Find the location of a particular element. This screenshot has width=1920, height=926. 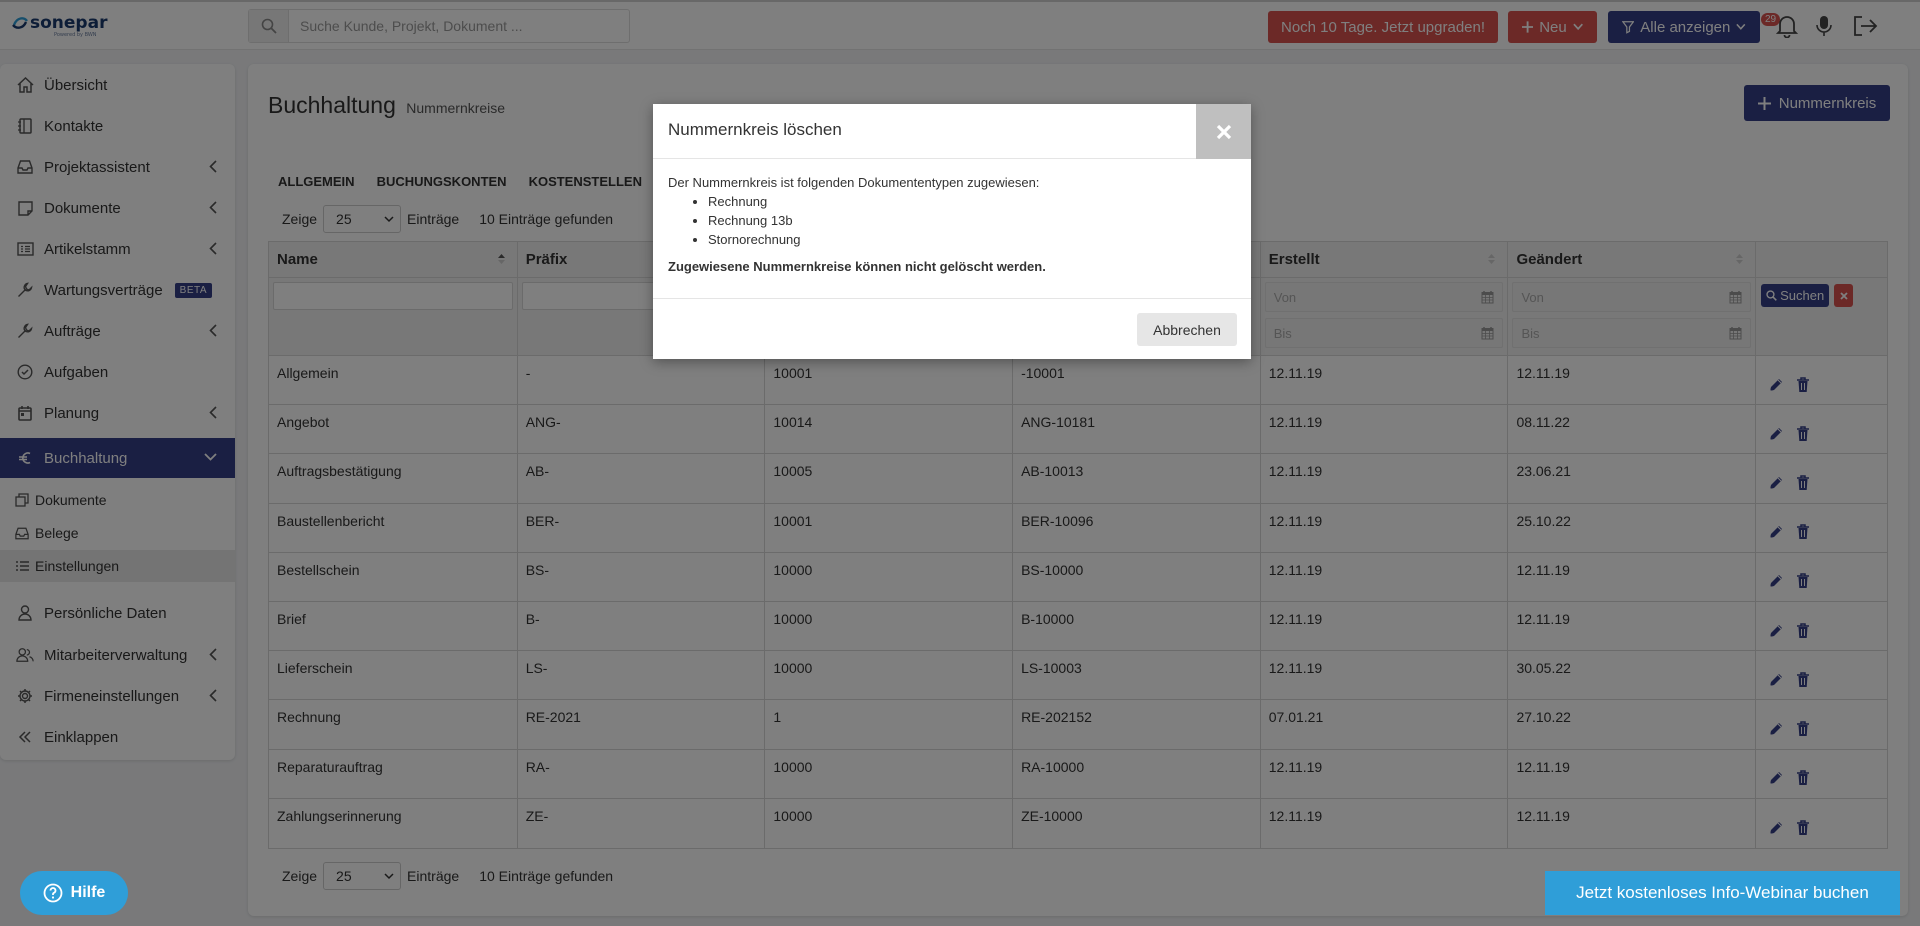

question-circle-icon is located at coordinates (53, 893).